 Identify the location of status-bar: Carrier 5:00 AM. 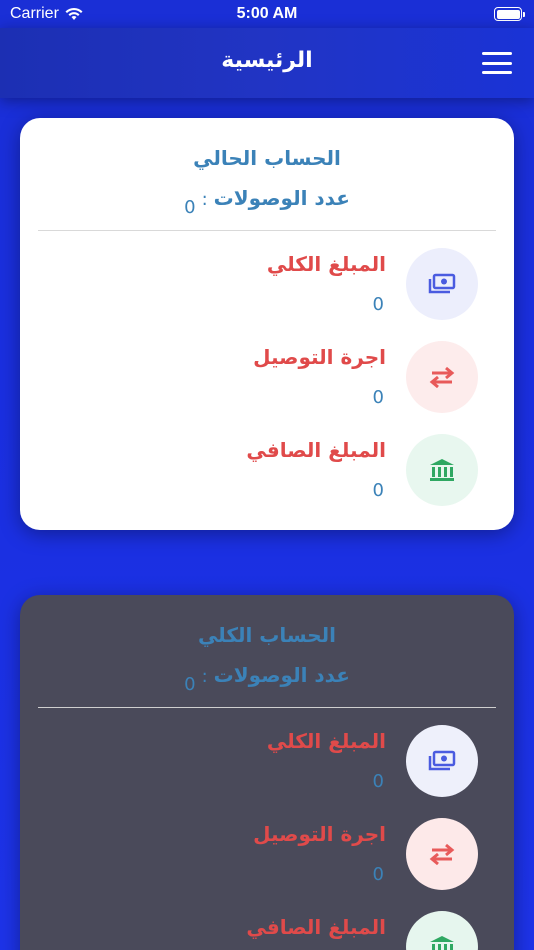
(267, 14).